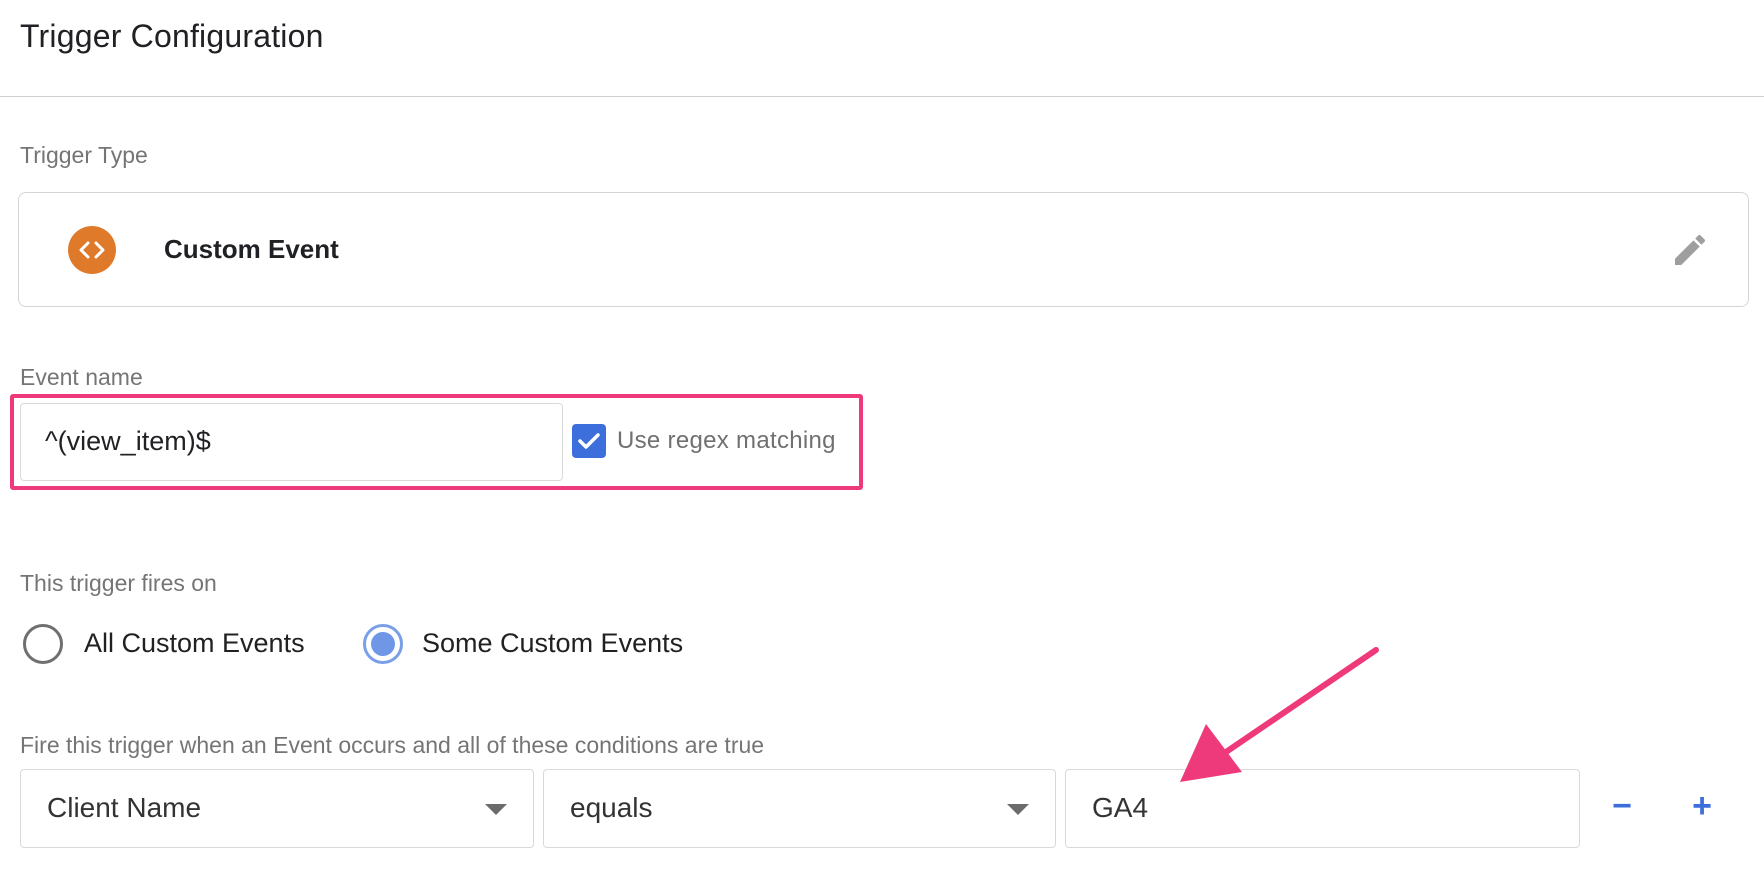 The height and width of the screenshot is (874, 1764). Describe the element at coordinates (118, 583) in the screenshot. I see `fires-on-label: This trigger fires on` at that location.